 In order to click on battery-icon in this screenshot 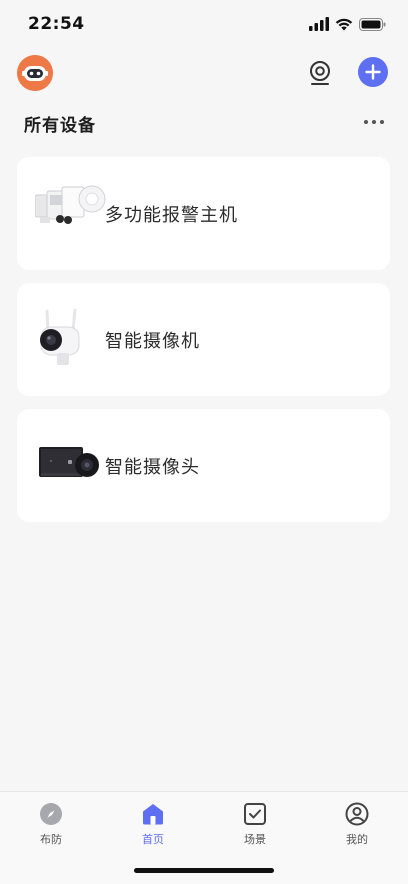, I will do `click(372, 24)`.